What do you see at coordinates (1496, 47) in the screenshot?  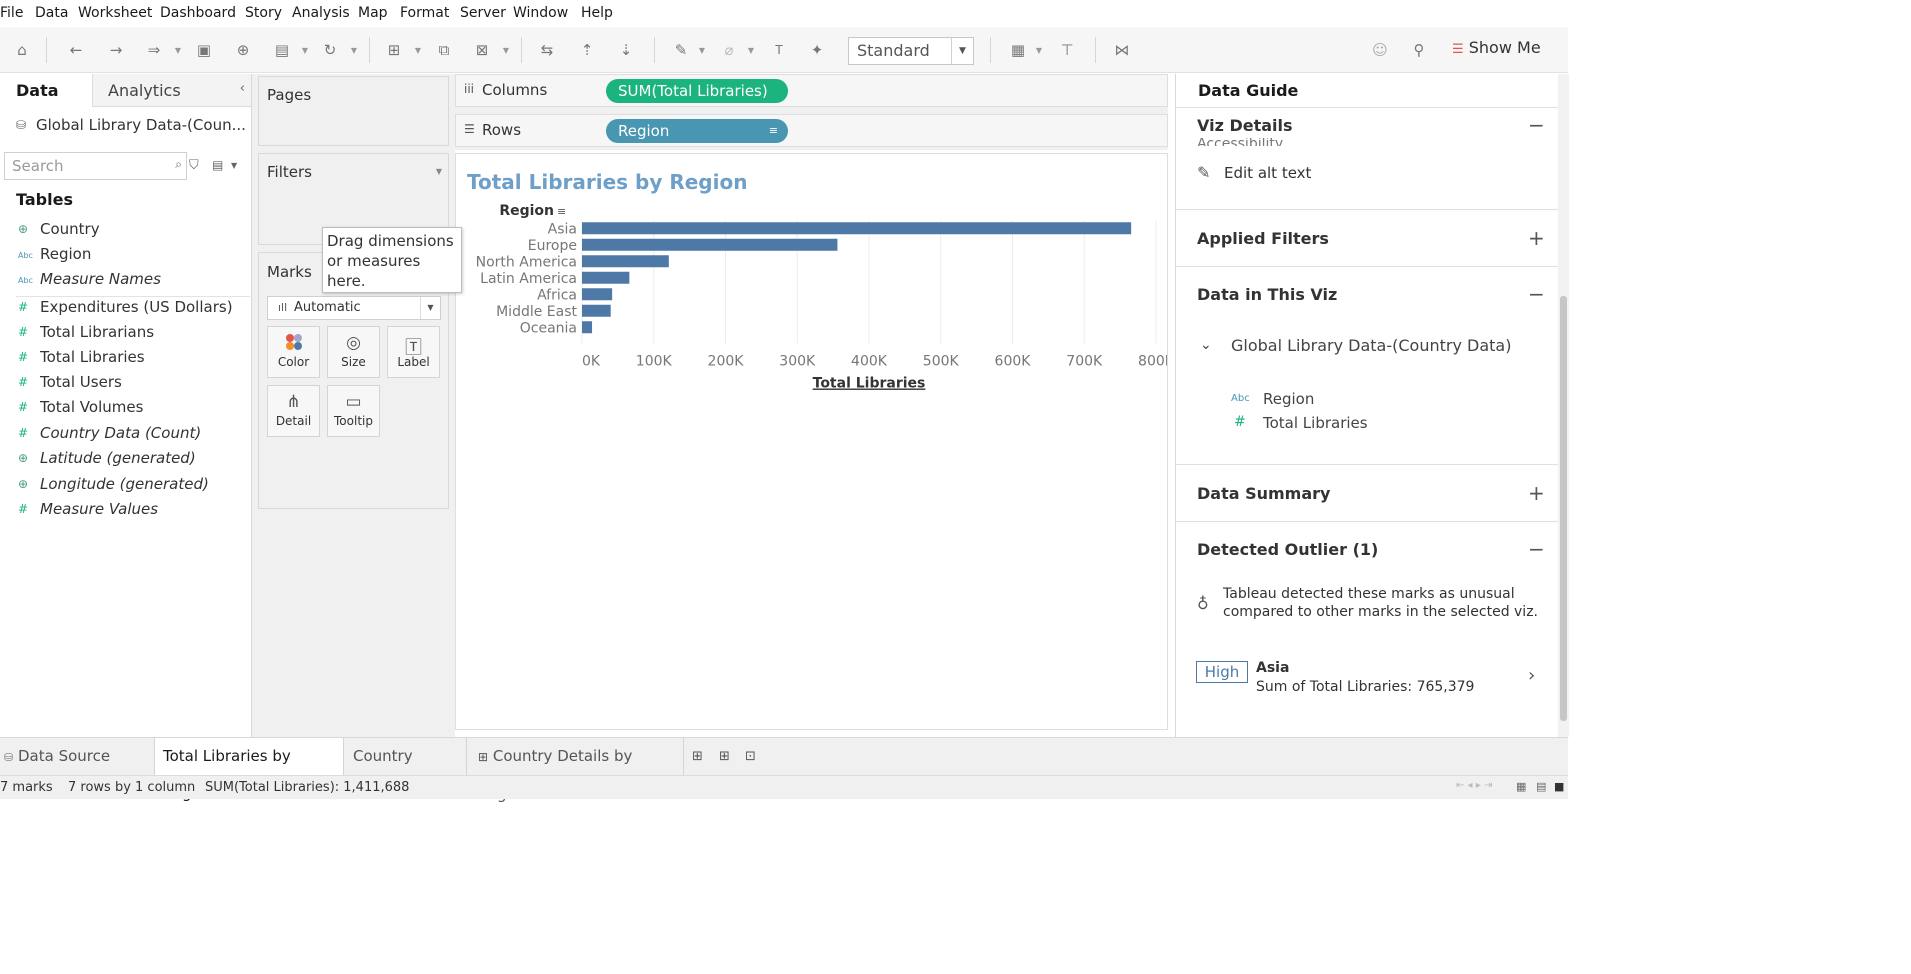 I see `show-me-button: ☰ Show Me` at bounding box center [1496, 47].